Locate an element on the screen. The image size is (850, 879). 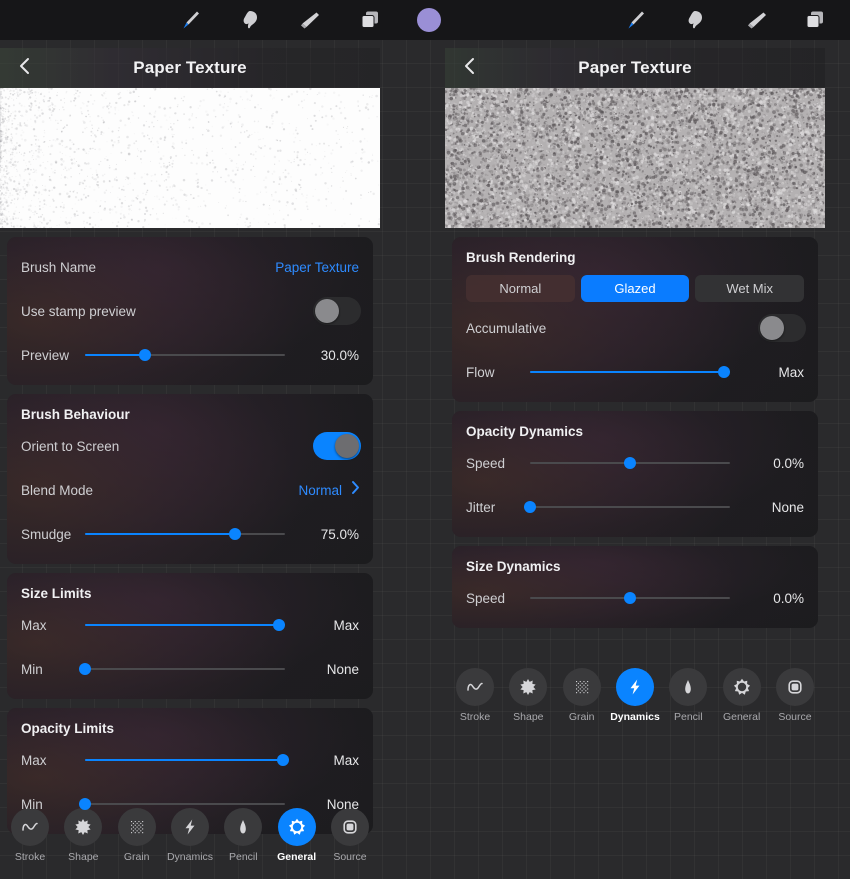
tab-source: Source is located at coordinates (795, 695).